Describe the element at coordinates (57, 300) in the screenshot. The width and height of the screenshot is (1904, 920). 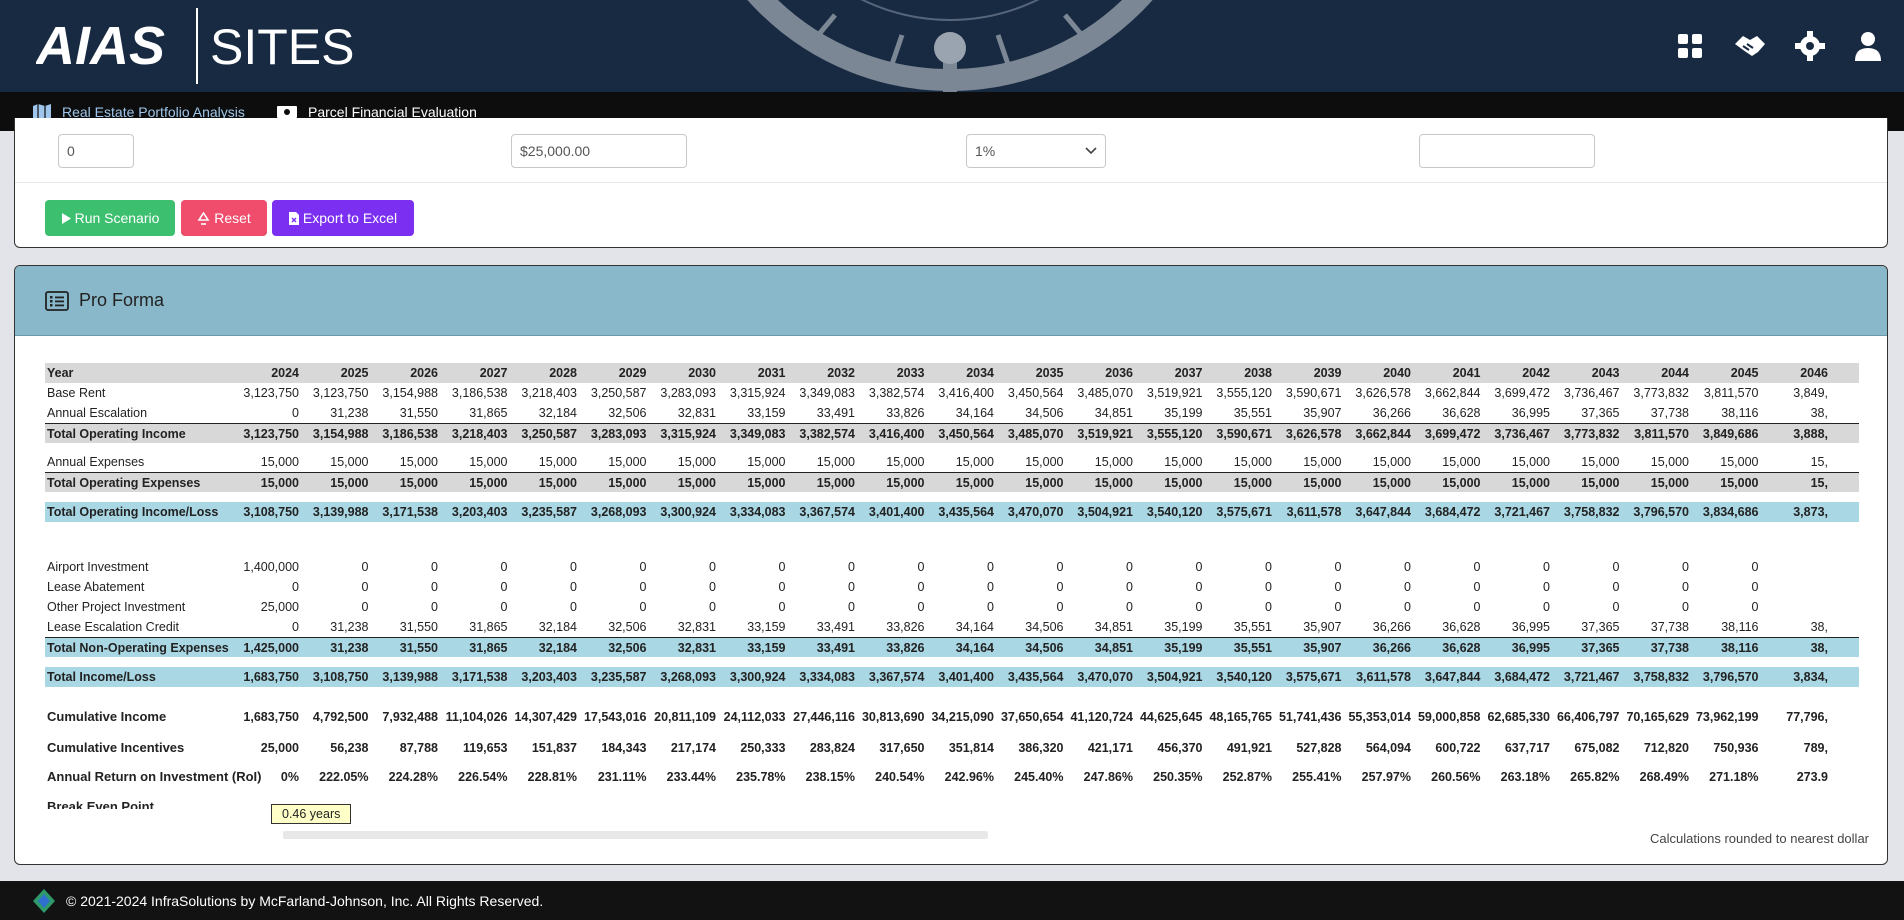
I see `list-icon` at that location.